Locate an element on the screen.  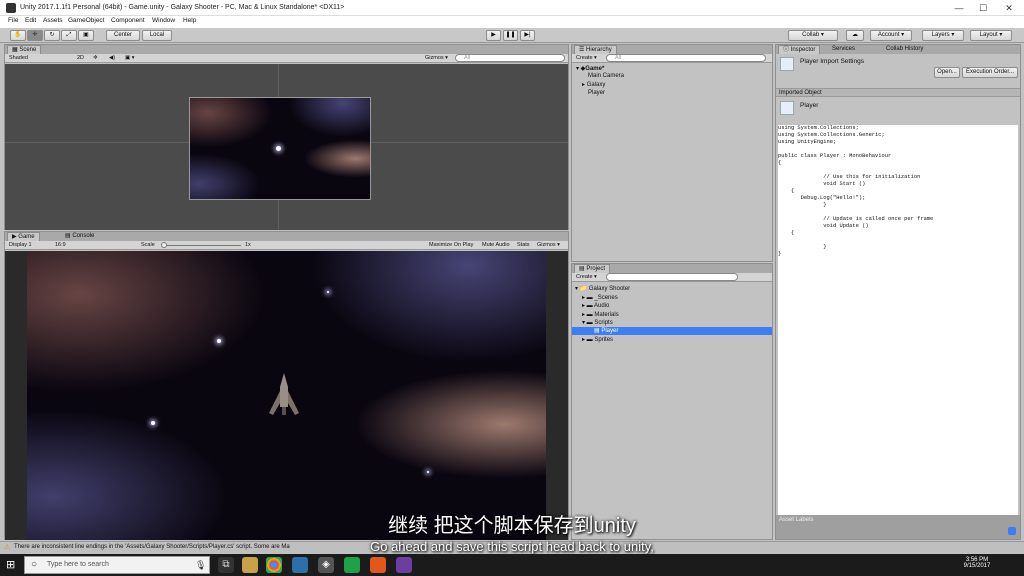
scale-tool-icon: ⤢ is located at coordinates (69, 35).